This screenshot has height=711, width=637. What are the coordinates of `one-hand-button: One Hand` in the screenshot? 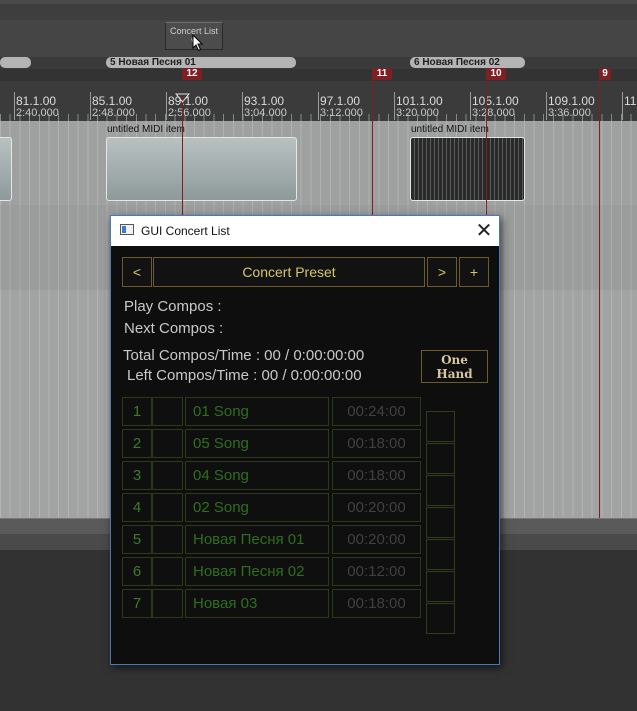 It's located at (454, 366).